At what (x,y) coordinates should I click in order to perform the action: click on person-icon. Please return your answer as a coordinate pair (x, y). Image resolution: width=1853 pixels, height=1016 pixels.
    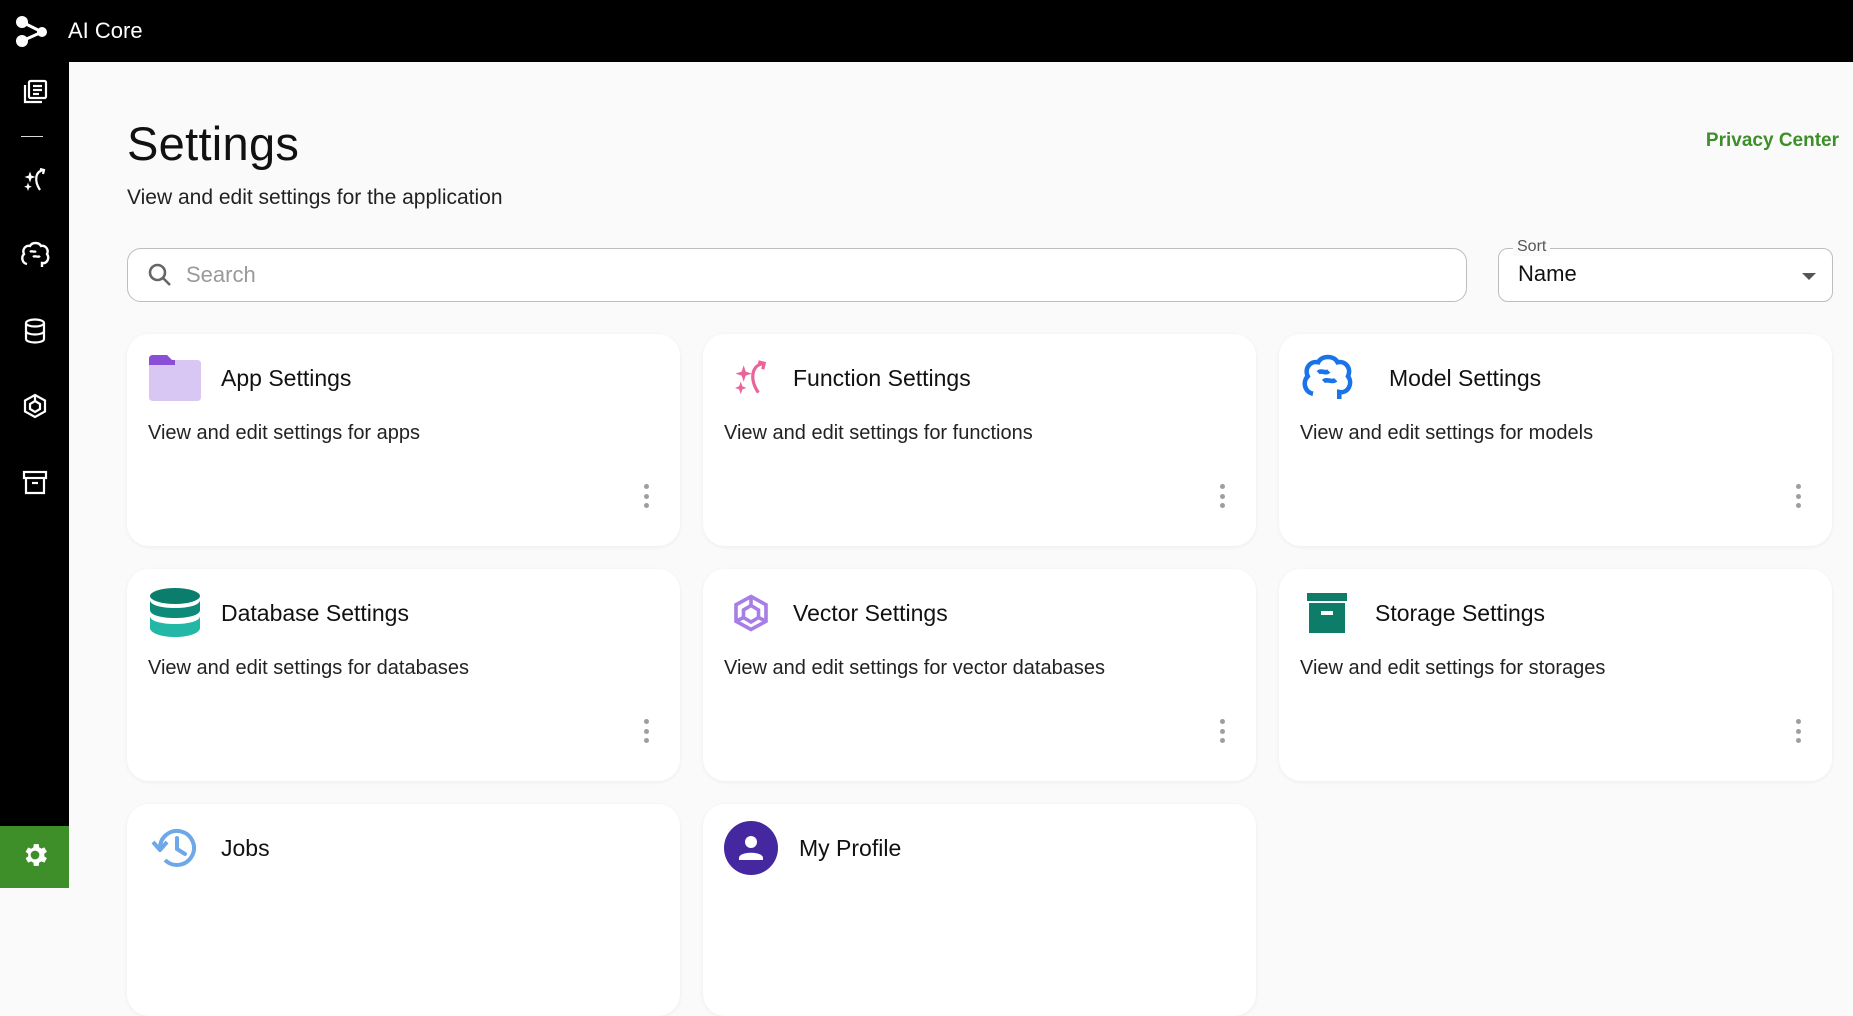
    Looking at the image, I should click on (751, 848).